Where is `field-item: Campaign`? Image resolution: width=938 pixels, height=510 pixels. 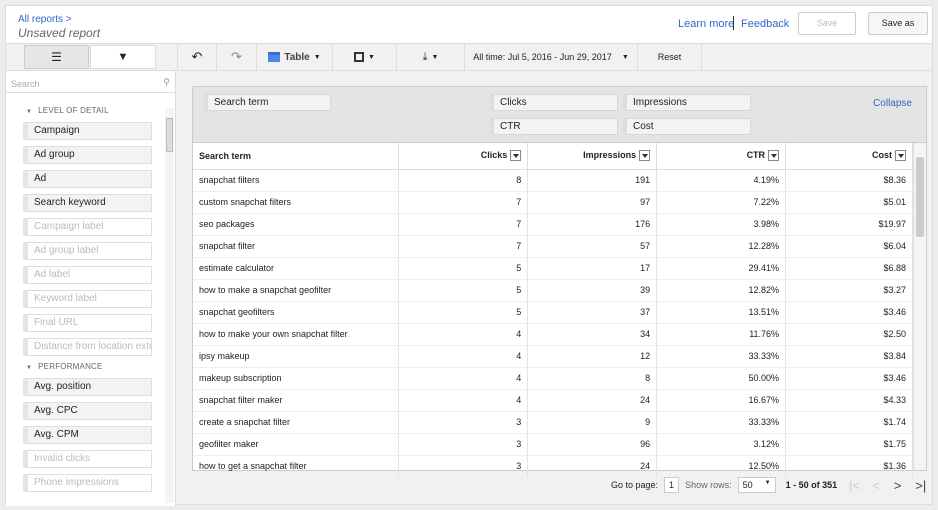 field-item: Campaign is located at coordinates (87, 131).